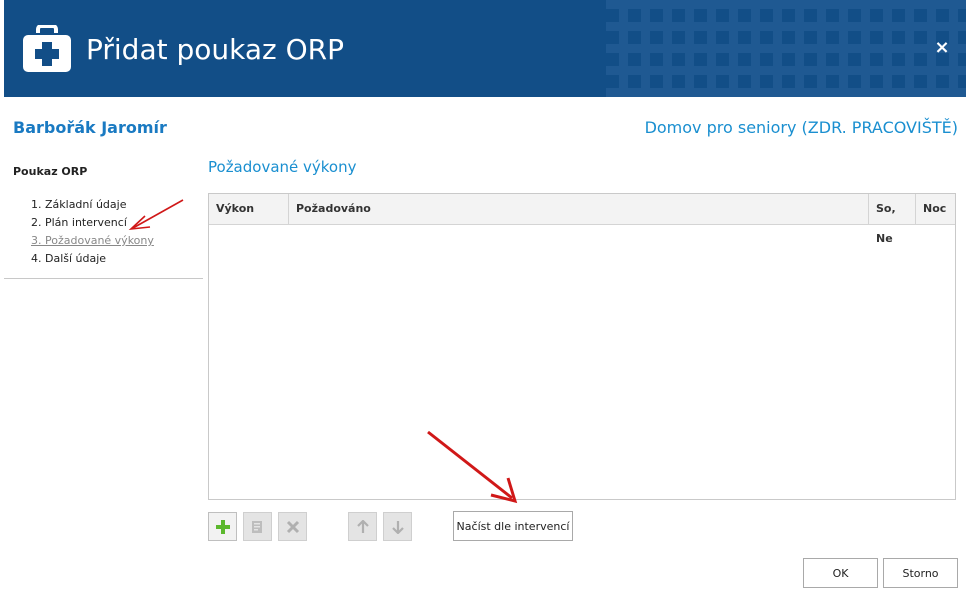 The width and height of the screenshot is (970, 601). I want to click on delete-button, so click(292, 526).